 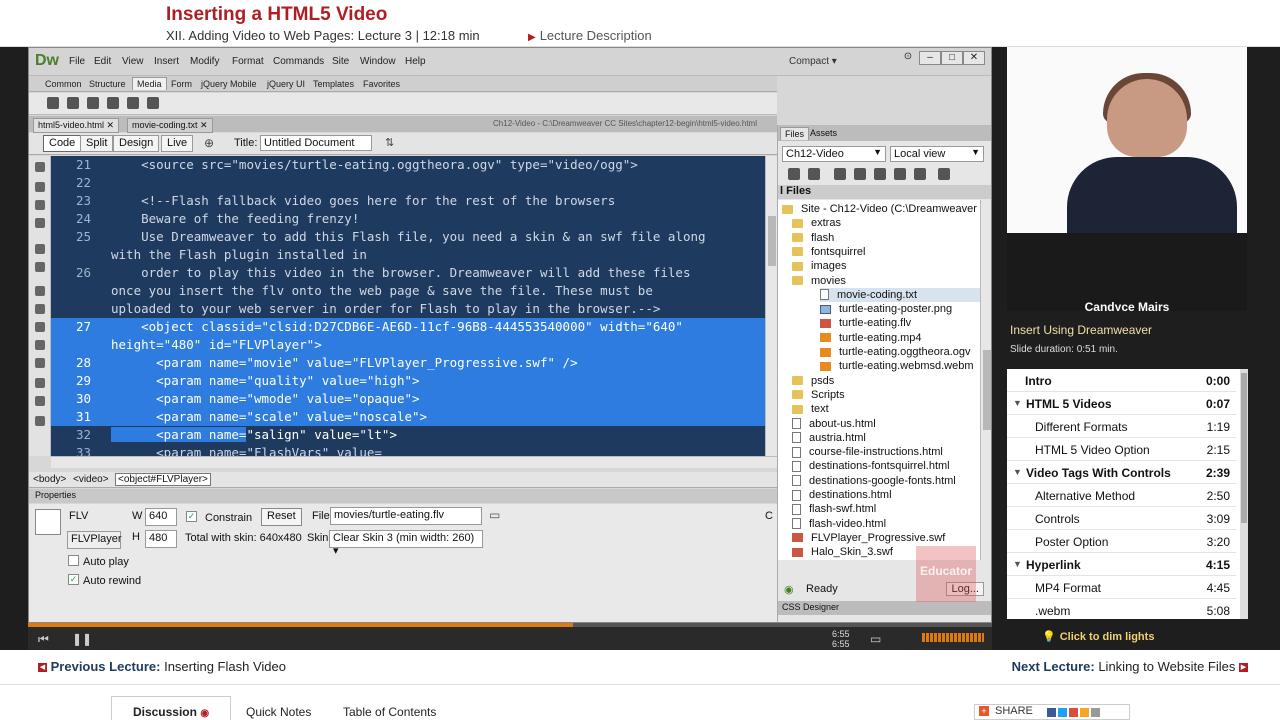 What do you see at coordinates (415, 61) in the screenshot?
I see `menu-help: Help` at bounding box center [415, 61].